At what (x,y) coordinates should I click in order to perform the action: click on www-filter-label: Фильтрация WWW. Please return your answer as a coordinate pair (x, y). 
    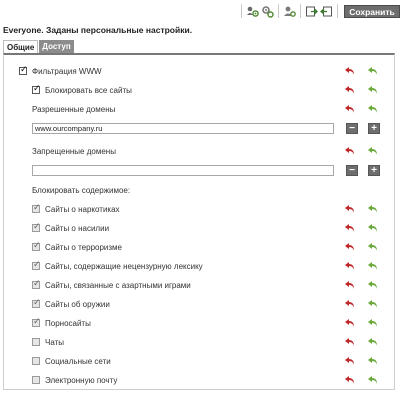
    Looking at the image, I should click on (67, 71).